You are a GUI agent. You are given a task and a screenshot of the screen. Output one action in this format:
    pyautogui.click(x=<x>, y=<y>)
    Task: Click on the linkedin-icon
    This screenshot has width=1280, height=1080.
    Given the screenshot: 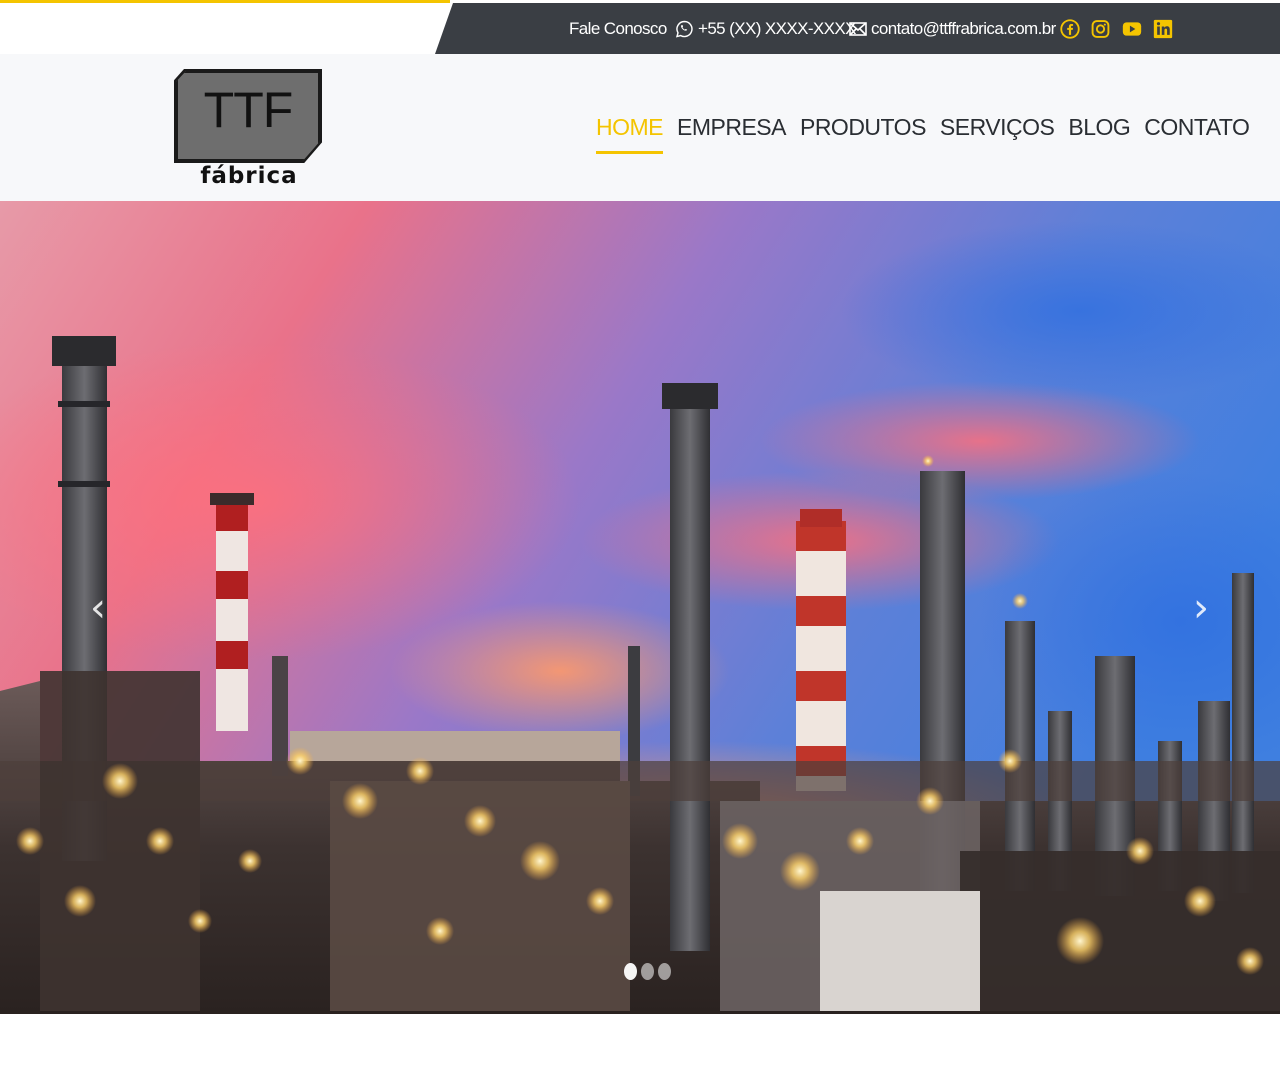 What is the action you would take?
    pyautogui.click(x=1162, y=29)
    